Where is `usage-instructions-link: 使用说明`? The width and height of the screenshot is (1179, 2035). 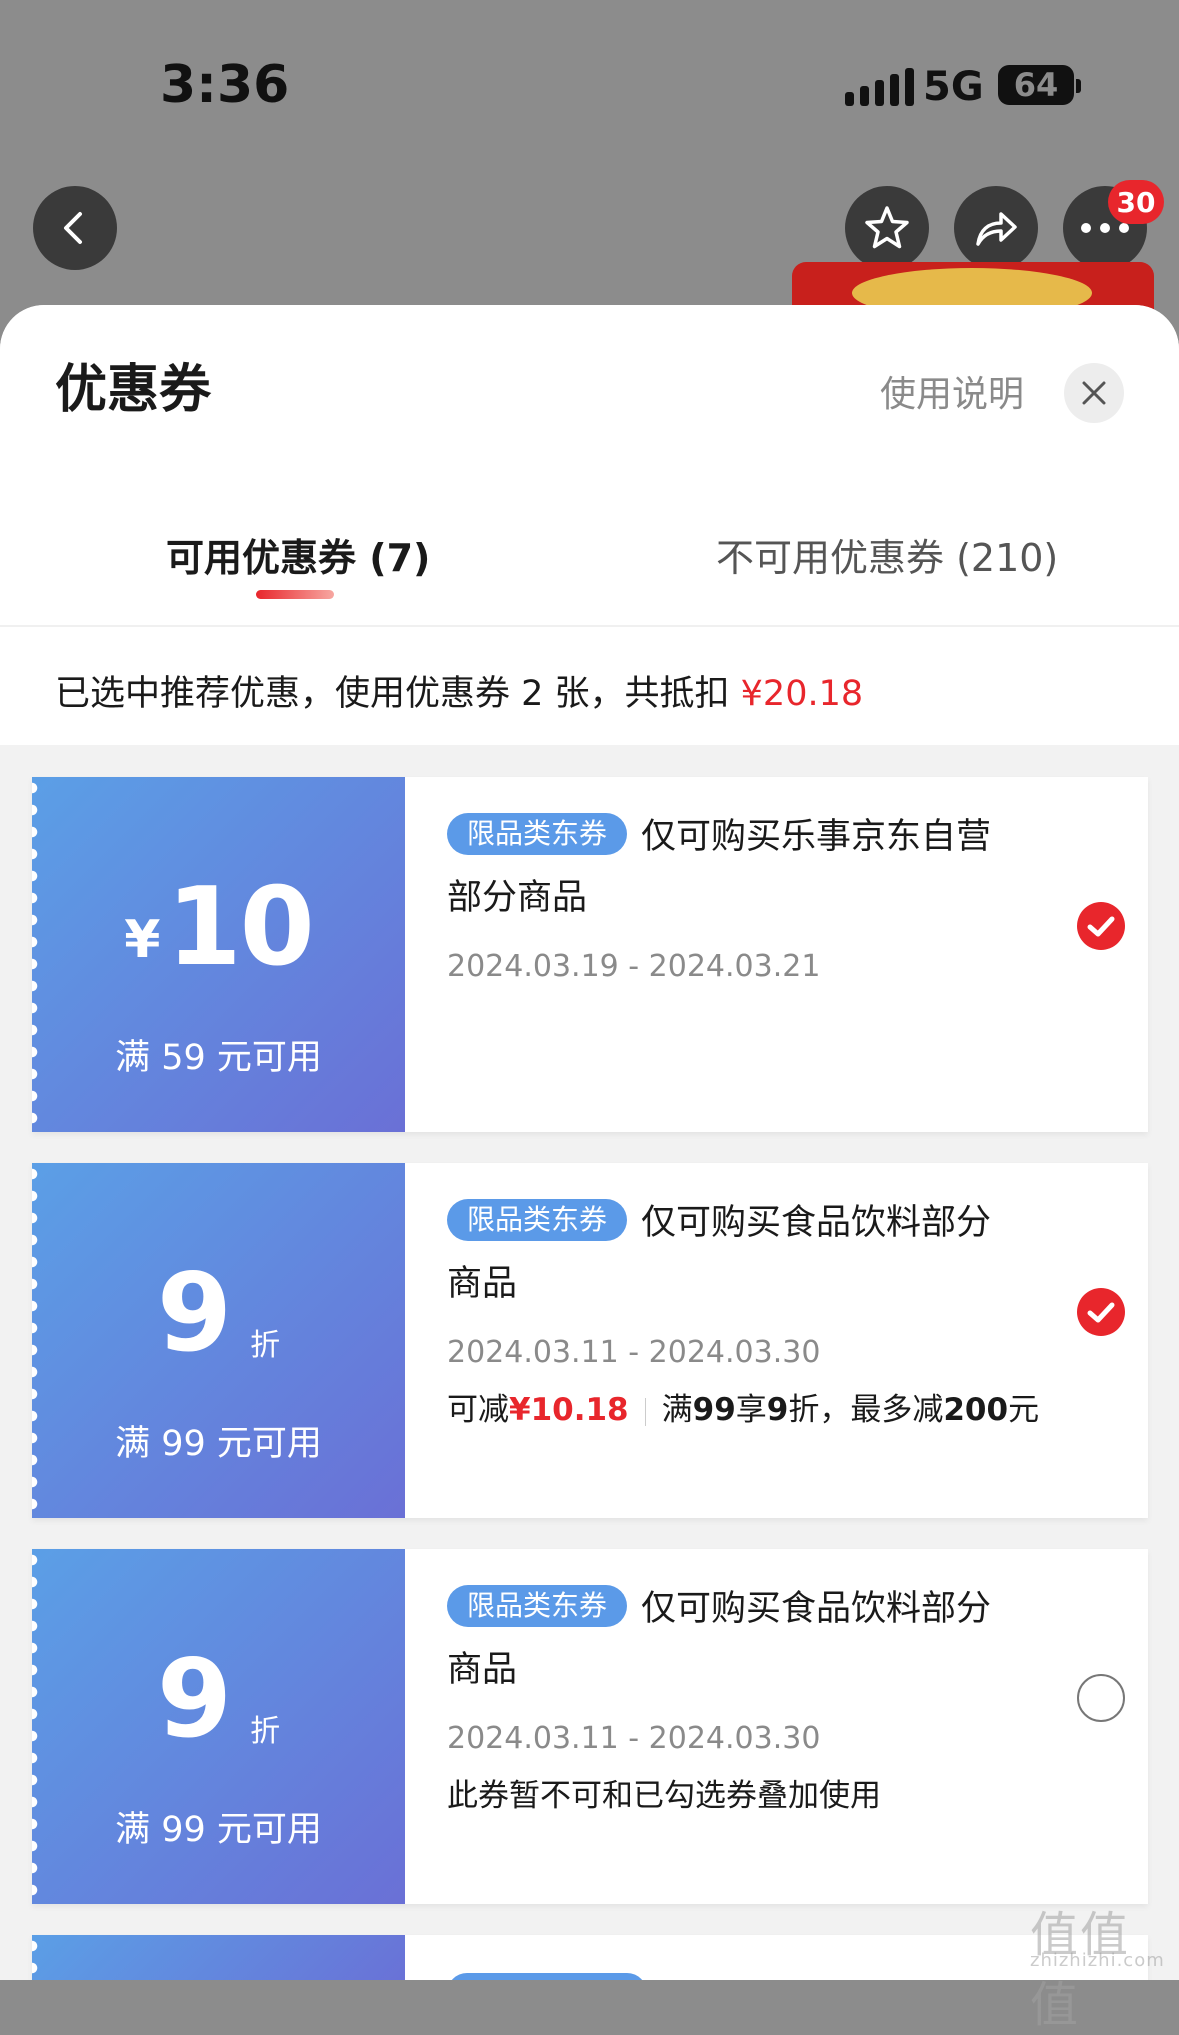 usage-instructions-link: 使用说明 is located at coordinates (952, 391).